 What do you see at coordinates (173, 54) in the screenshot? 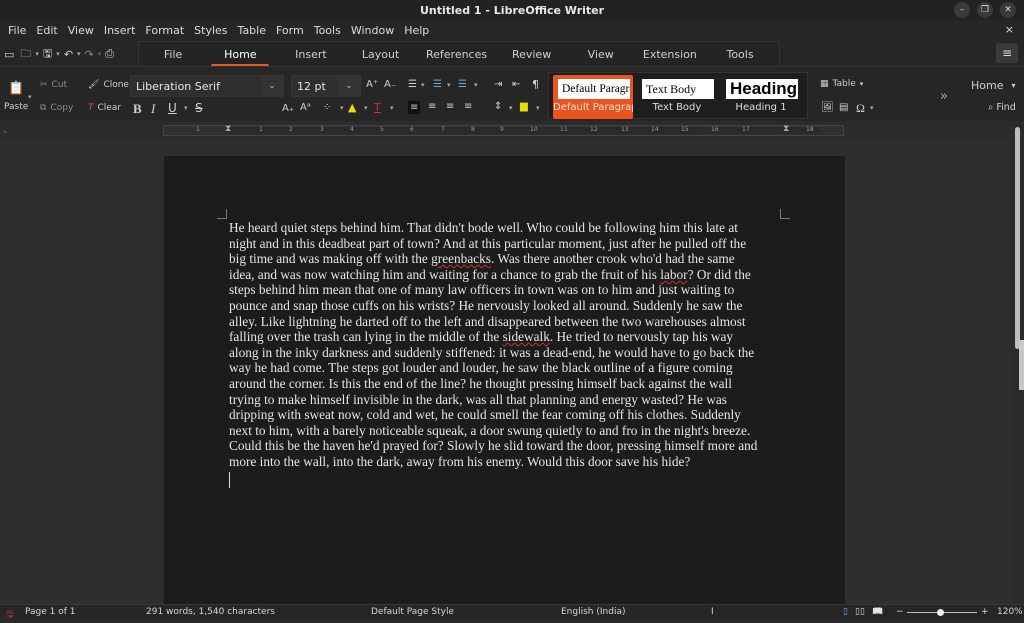
I see `tab-file: File` at bounding box center [173, 54].